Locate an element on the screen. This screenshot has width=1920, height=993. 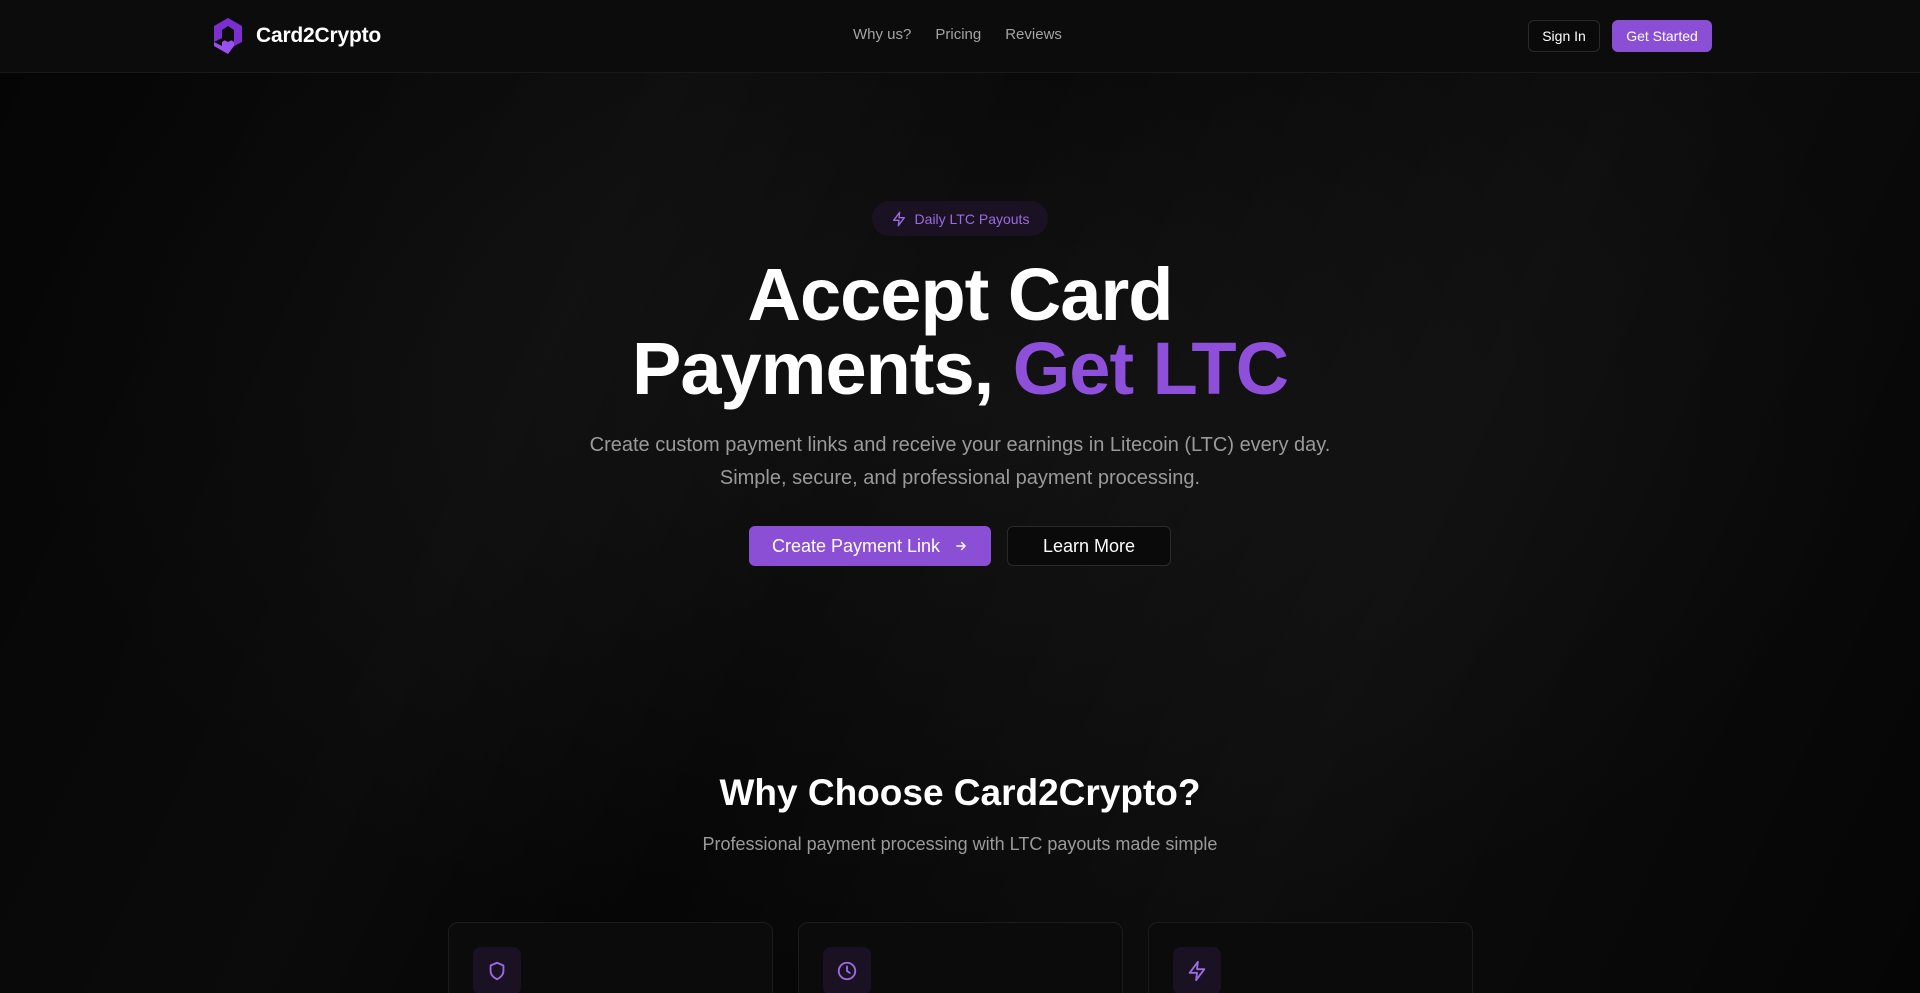
get-started-button: Get Started is located at coordinates (1662, 36).